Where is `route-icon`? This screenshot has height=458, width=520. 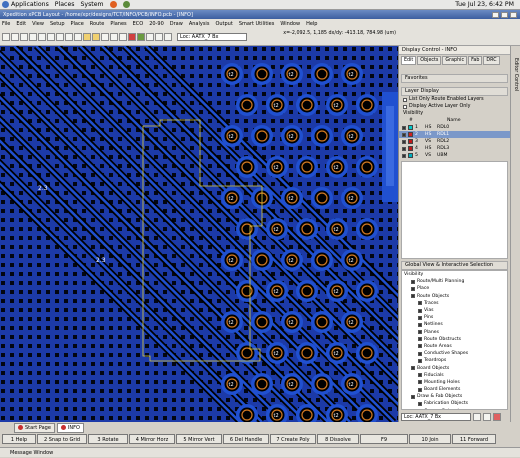 route-icon is located at coordinates (96, 36).